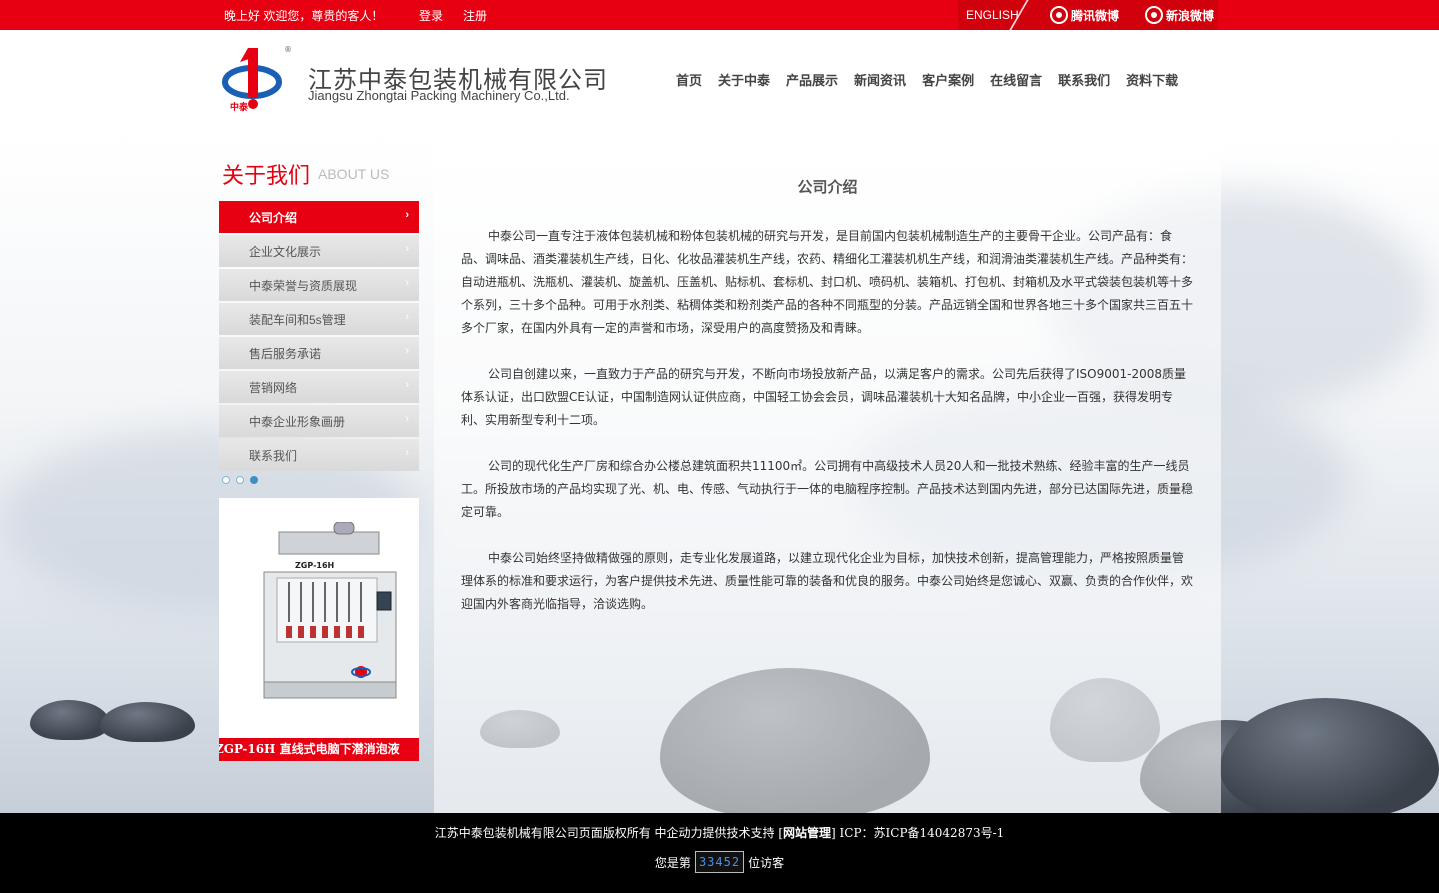 This screenshot has width=1439, height=893. What do you see at coordinates (431, 15) in the screenshot?
I see `login-link: 登录` at bounding box center [431, 15].